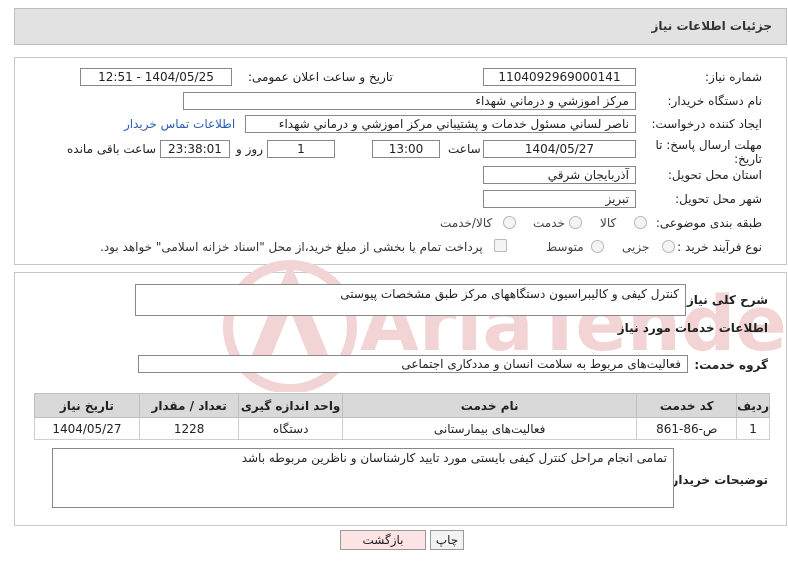 The image size is (788, 566). I want to click on city-label: شهر محل تحویل:, so click(718, 199).